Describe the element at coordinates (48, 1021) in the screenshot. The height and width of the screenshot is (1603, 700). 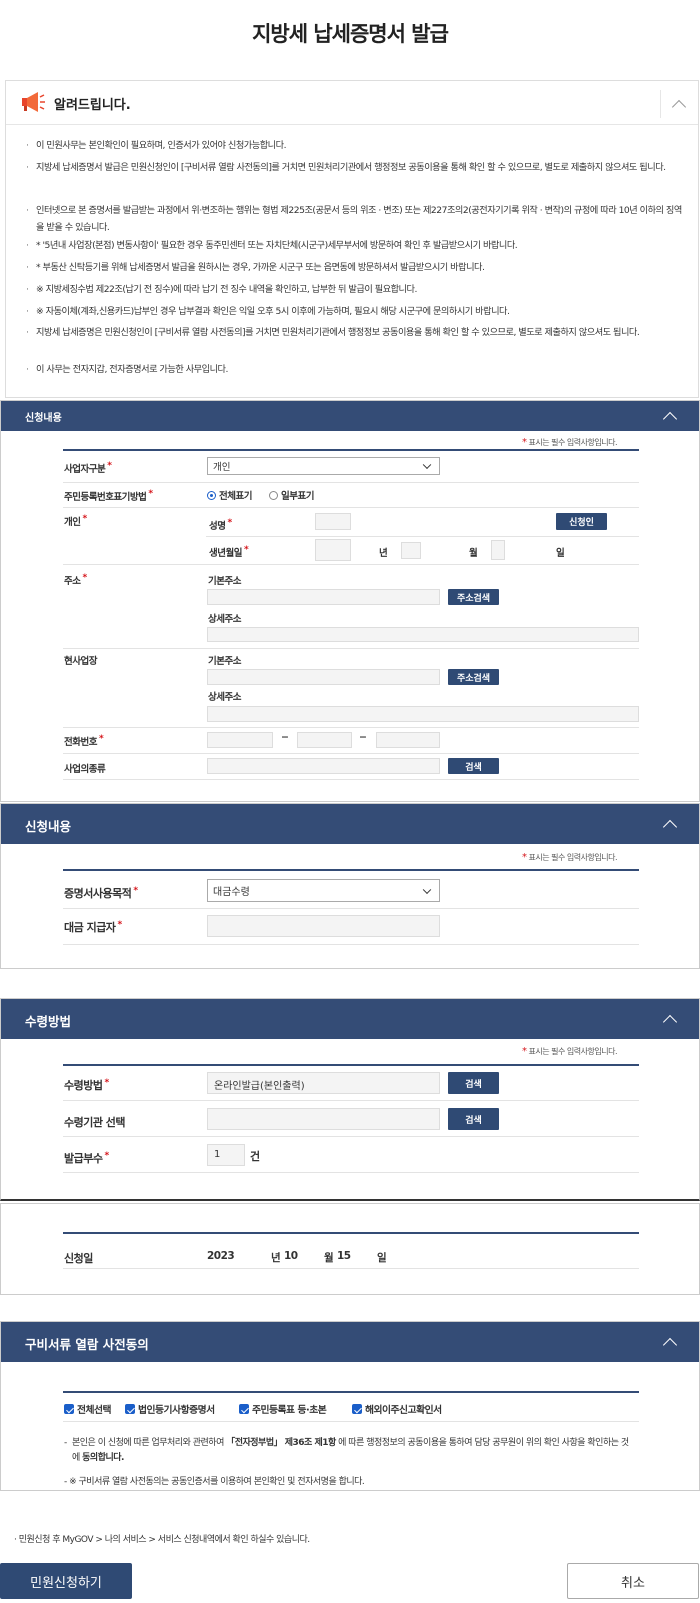
I see `section-title: 수령방법` at that location.